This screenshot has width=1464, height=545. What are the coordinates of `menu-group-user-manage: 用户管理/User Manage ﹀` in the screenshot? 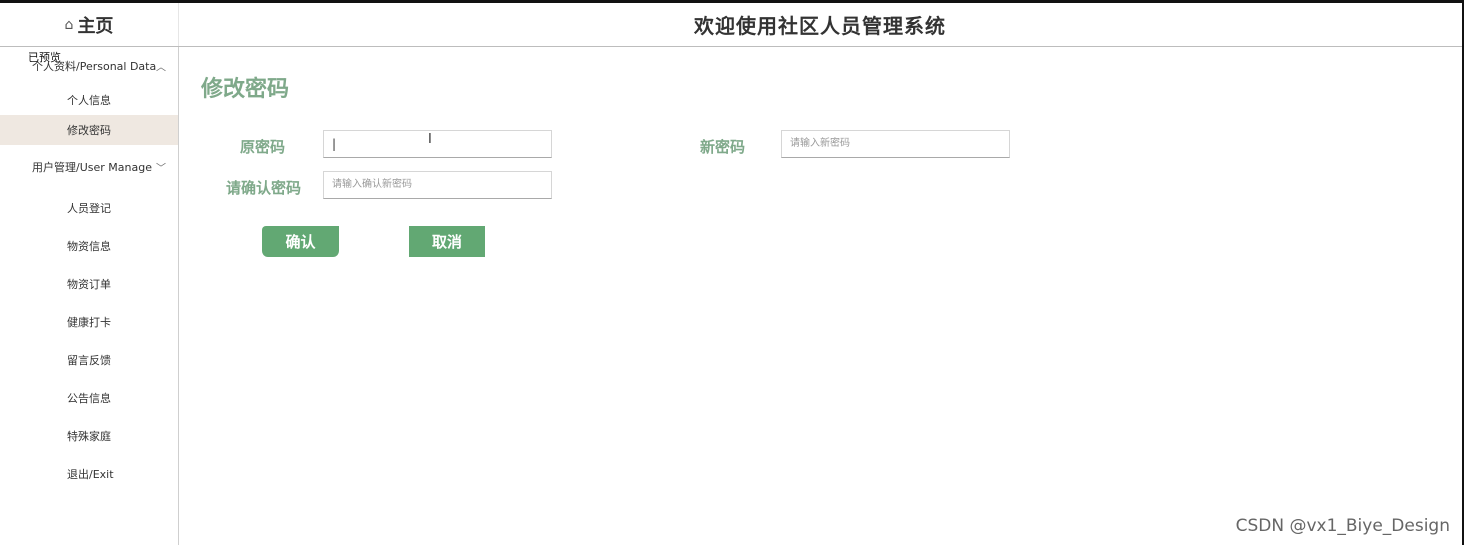 It's located at (89, 167).